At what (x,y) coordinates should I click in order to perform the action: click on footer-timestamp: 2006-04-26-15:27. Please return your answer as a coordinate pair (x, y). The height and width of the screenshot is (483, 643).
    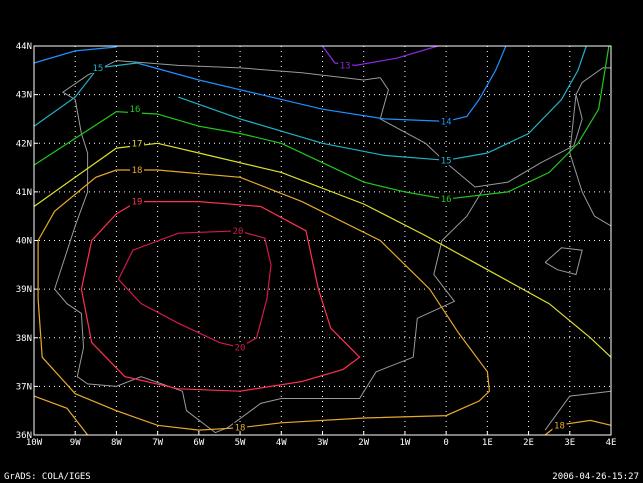
    Looking at the image, I should click on (595, 477).